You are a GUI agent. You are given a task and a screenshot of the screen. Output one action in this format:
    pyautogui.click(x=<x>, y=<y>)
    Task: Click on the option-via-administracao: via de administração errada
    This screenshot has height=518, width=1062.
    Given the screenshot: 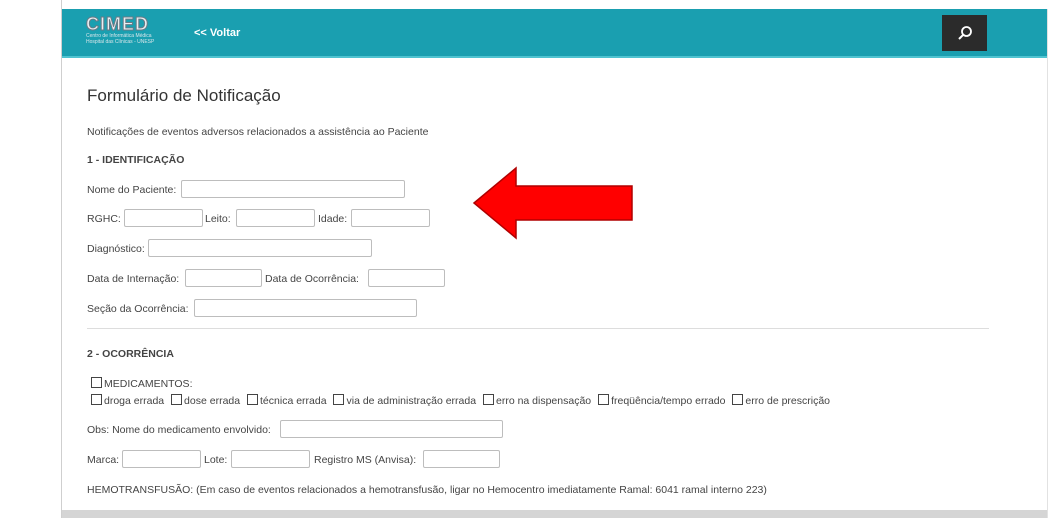 What is the action you would take?
    pyautogui.click(x=405, y=400)
    